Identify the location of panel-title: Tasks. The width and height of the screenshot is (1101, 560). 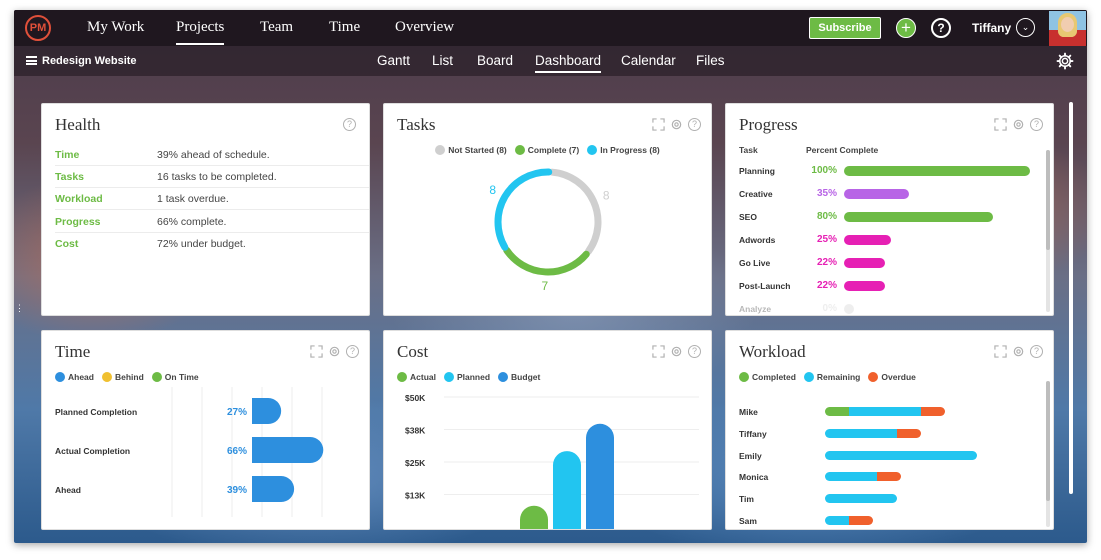
(416, 124).